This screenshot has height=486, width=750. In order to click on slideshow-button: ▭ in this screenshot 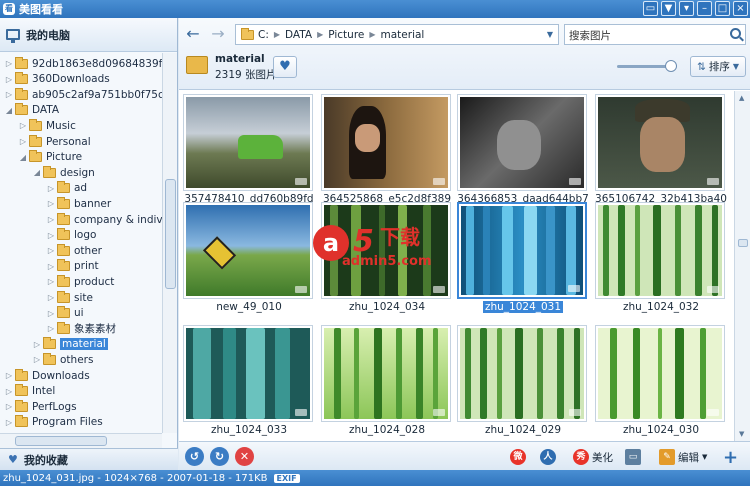, I will do `click(633, 457)`.